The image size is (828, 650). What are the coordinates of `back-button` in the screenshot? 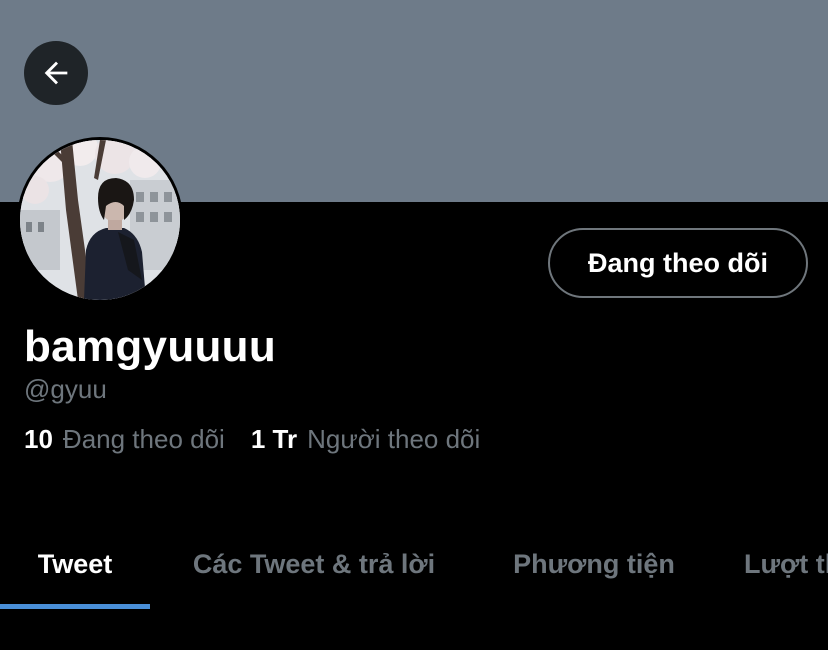 It's located at (56, 73).